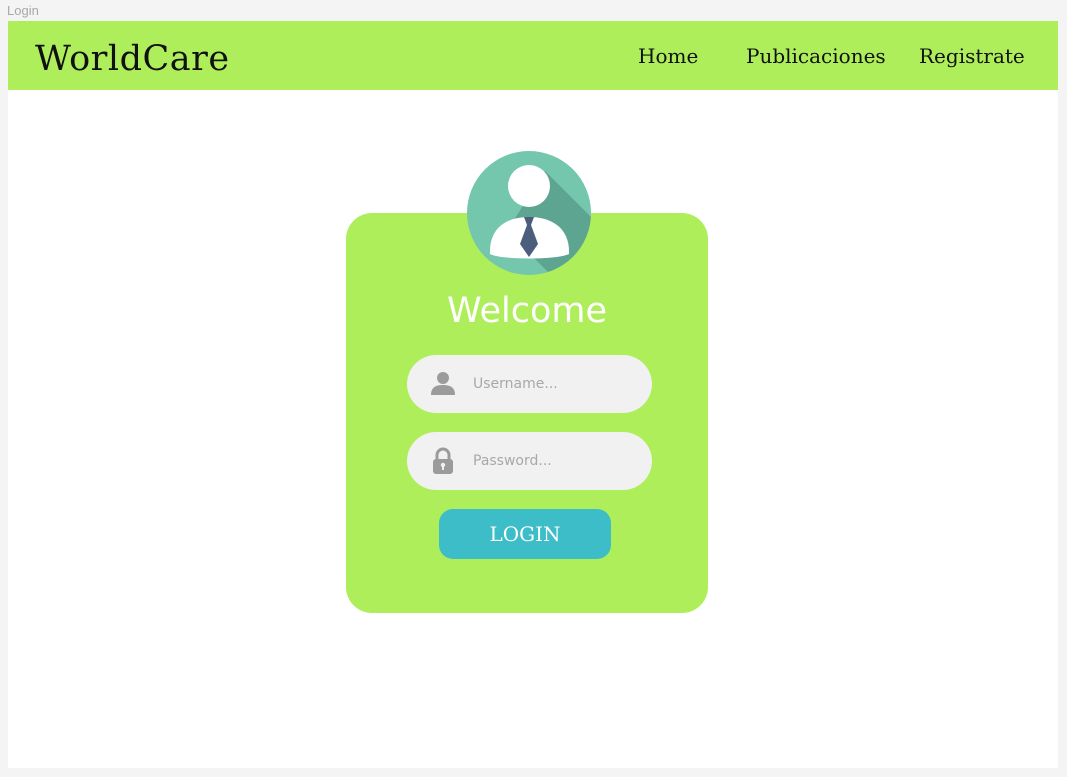  What do you see at coordinates (553, 461) in the screenshot?
I see `password-input` at bounding box center [553, 461].